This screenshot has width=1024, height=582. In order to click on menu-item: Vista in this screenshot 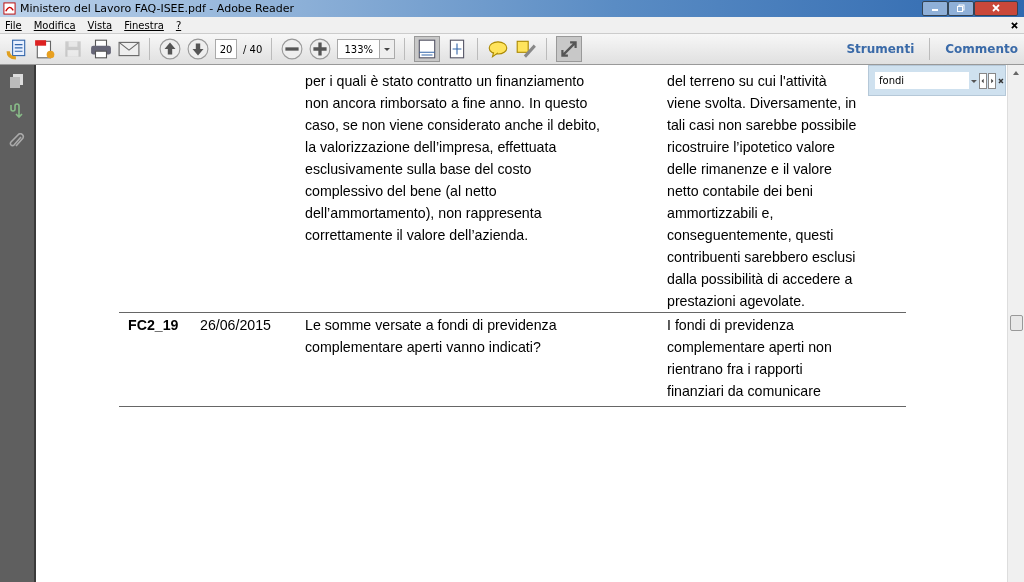, I will do `click(100, 25)`.